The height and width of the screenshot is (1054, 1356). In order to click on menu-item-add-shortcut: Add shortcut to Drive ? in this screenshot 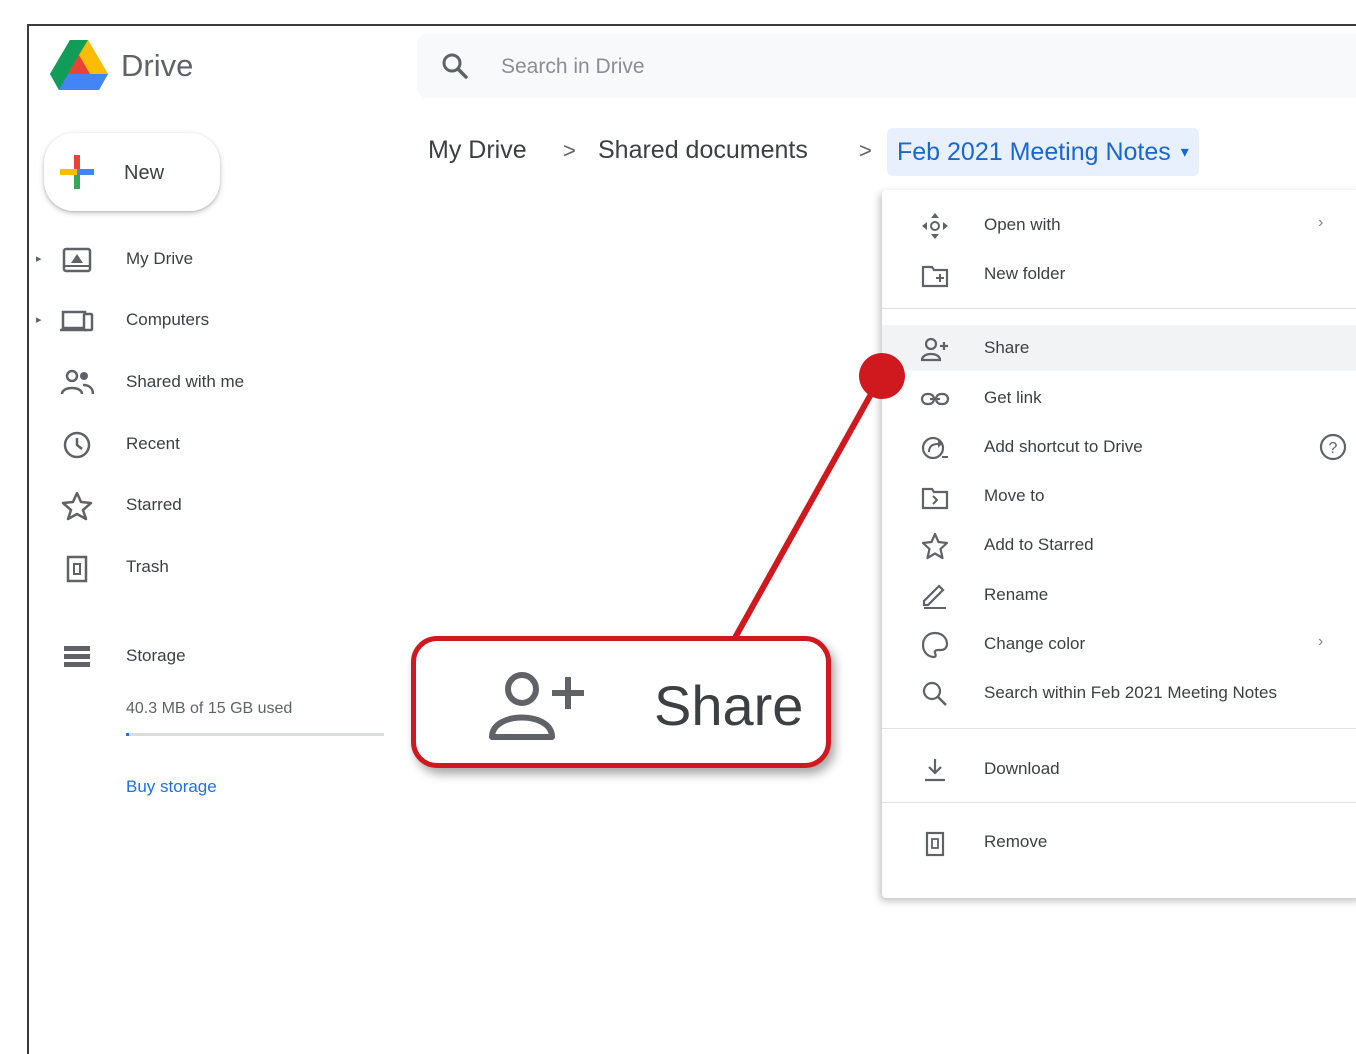, I will do `click(1119, 447)`.